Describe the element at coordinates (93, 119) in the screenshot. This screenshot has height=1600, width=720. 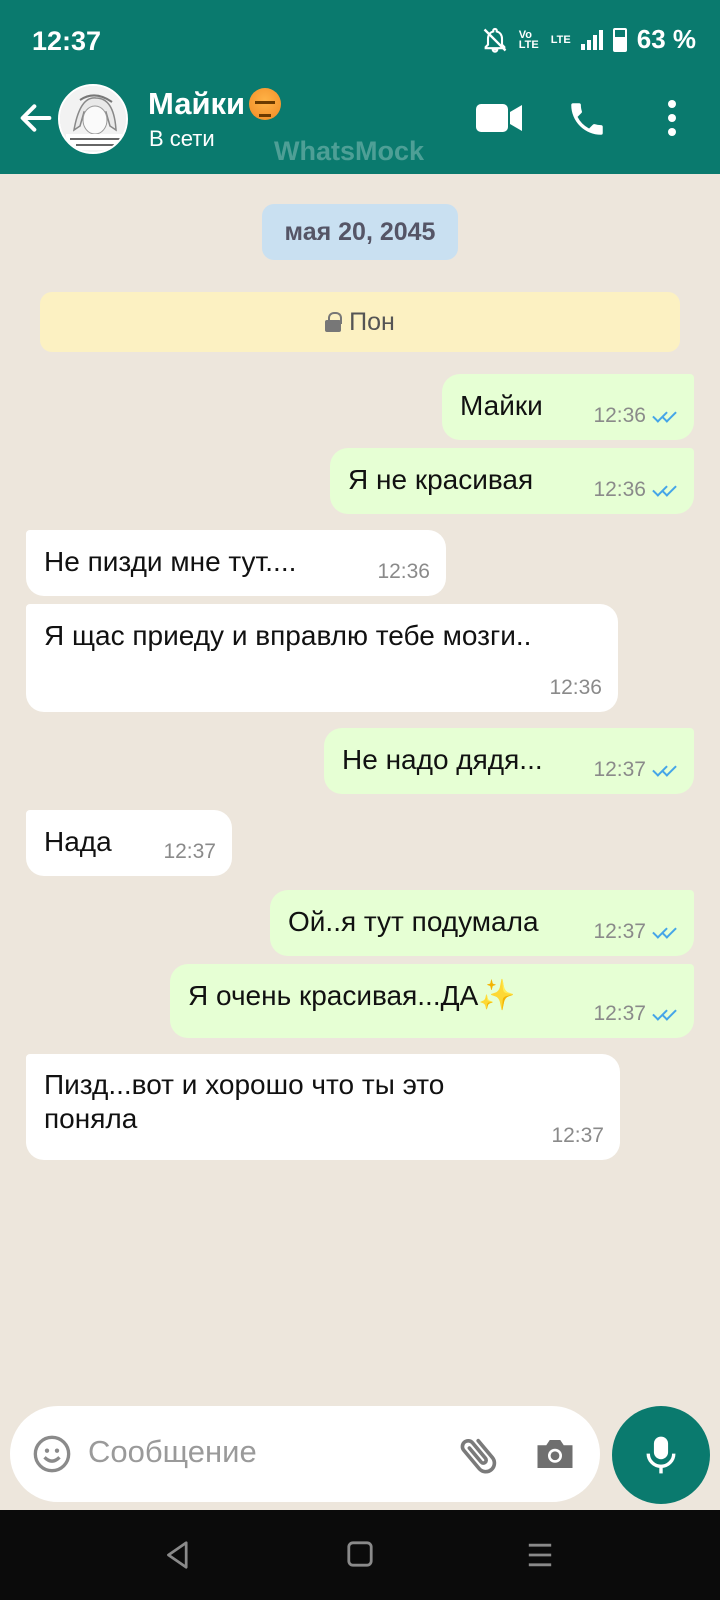
I see `avatar` at that location.